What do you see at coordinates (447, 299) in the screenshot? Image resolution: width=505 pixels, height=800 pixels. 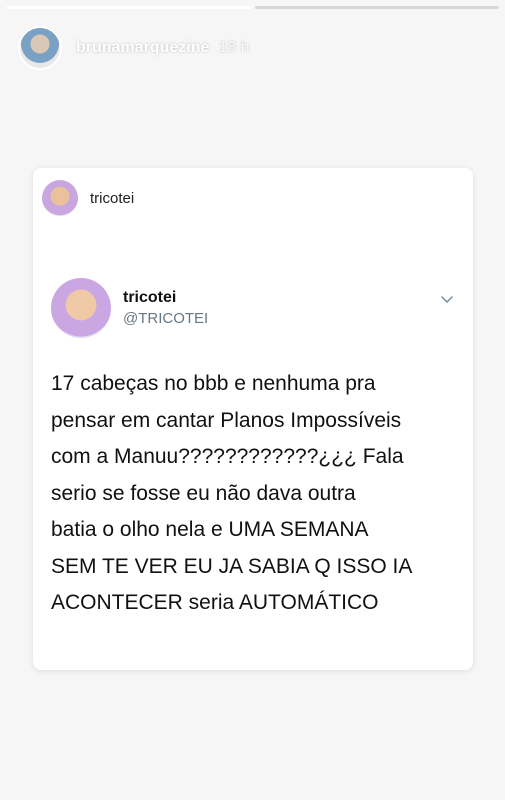 I see `chevron-down-icon` at bounding box center [447, 299].